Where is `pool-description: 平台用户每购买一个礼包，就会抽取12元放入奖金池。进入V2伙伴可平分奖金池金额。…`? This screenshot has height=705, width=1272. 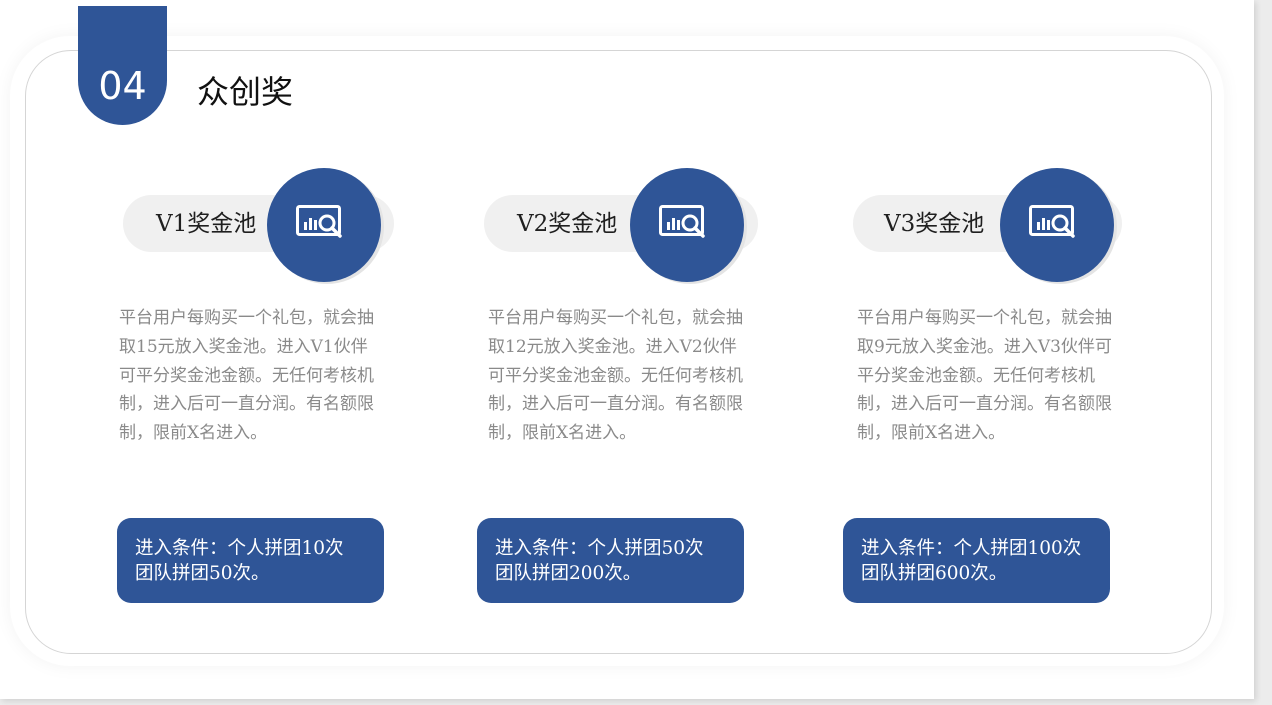 pool-description: 平台用户每购买一个礼包，就会抽取12元放入奖金池。进入V2伙伴可平分奖金池金额。… is located at coordinates (615, 376).